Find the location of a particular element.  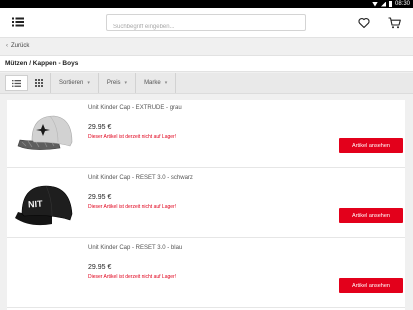

list-view-icon is located at coordinates (16, 83).